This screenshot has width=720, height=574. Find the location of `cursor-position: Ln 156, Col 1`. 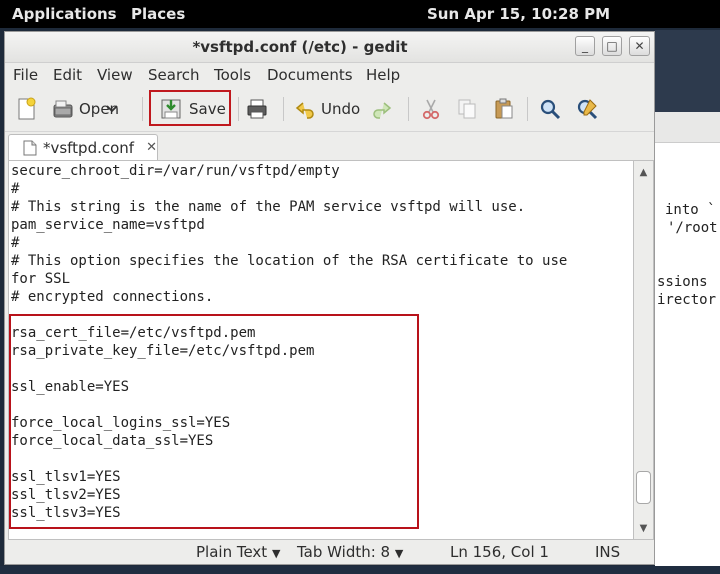

cursor-position: Ln 156, Col 1 is located at coordinates (499, 552).